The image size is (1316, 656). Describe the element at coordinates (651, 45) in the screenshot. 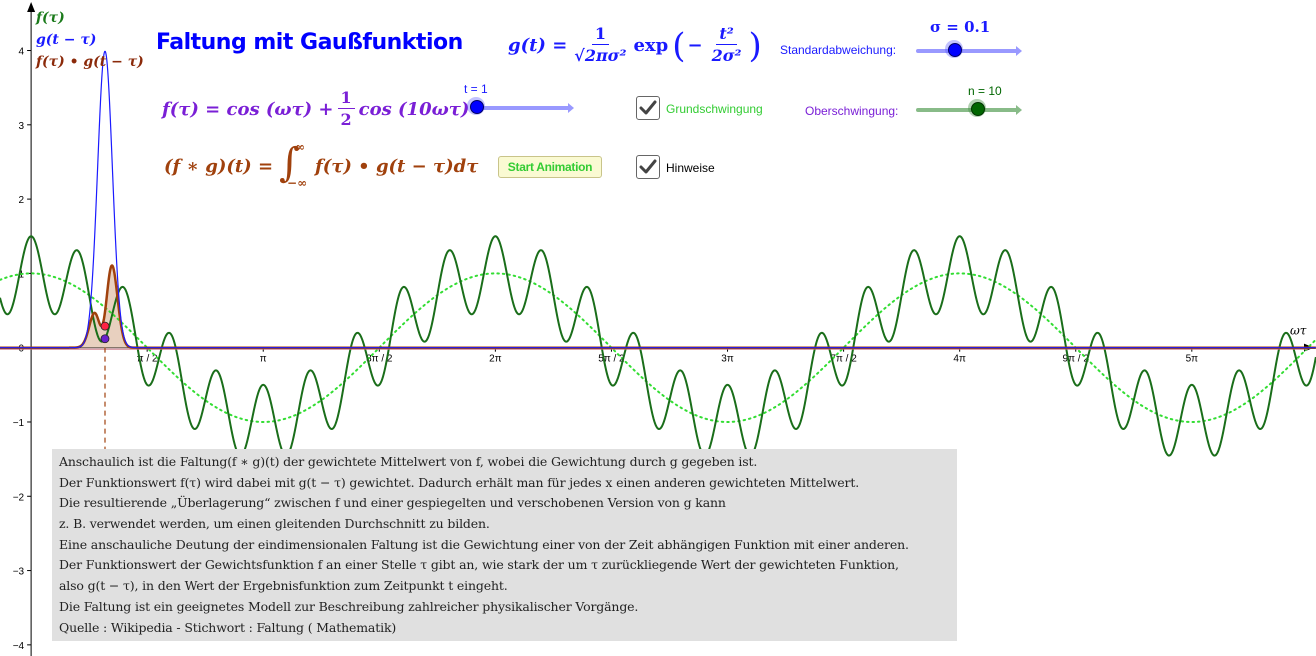

I see `formula-gauss-exp: exp` at that location.